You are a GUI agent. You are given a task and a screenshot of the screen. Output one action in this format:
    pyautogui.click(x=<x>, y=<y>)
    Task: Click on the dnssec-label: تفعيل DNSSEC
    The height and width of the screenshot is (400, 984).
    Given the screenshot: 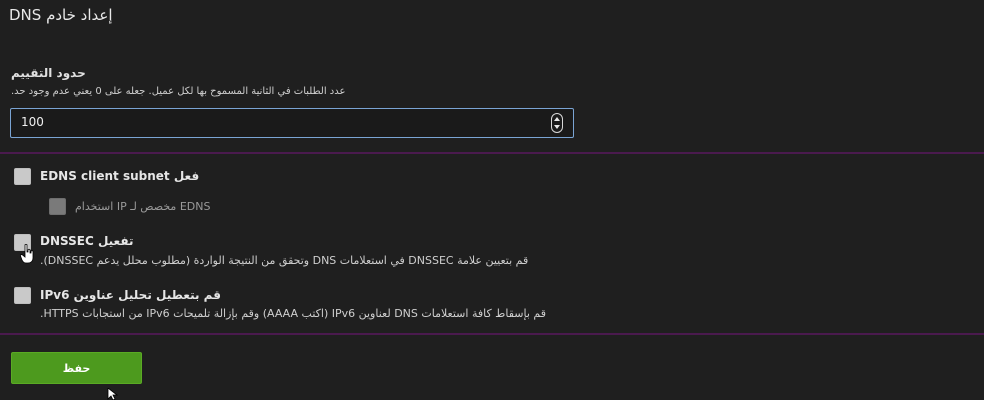 What is the action you would take?
    pyautogui.click(x=87, y=241)
    